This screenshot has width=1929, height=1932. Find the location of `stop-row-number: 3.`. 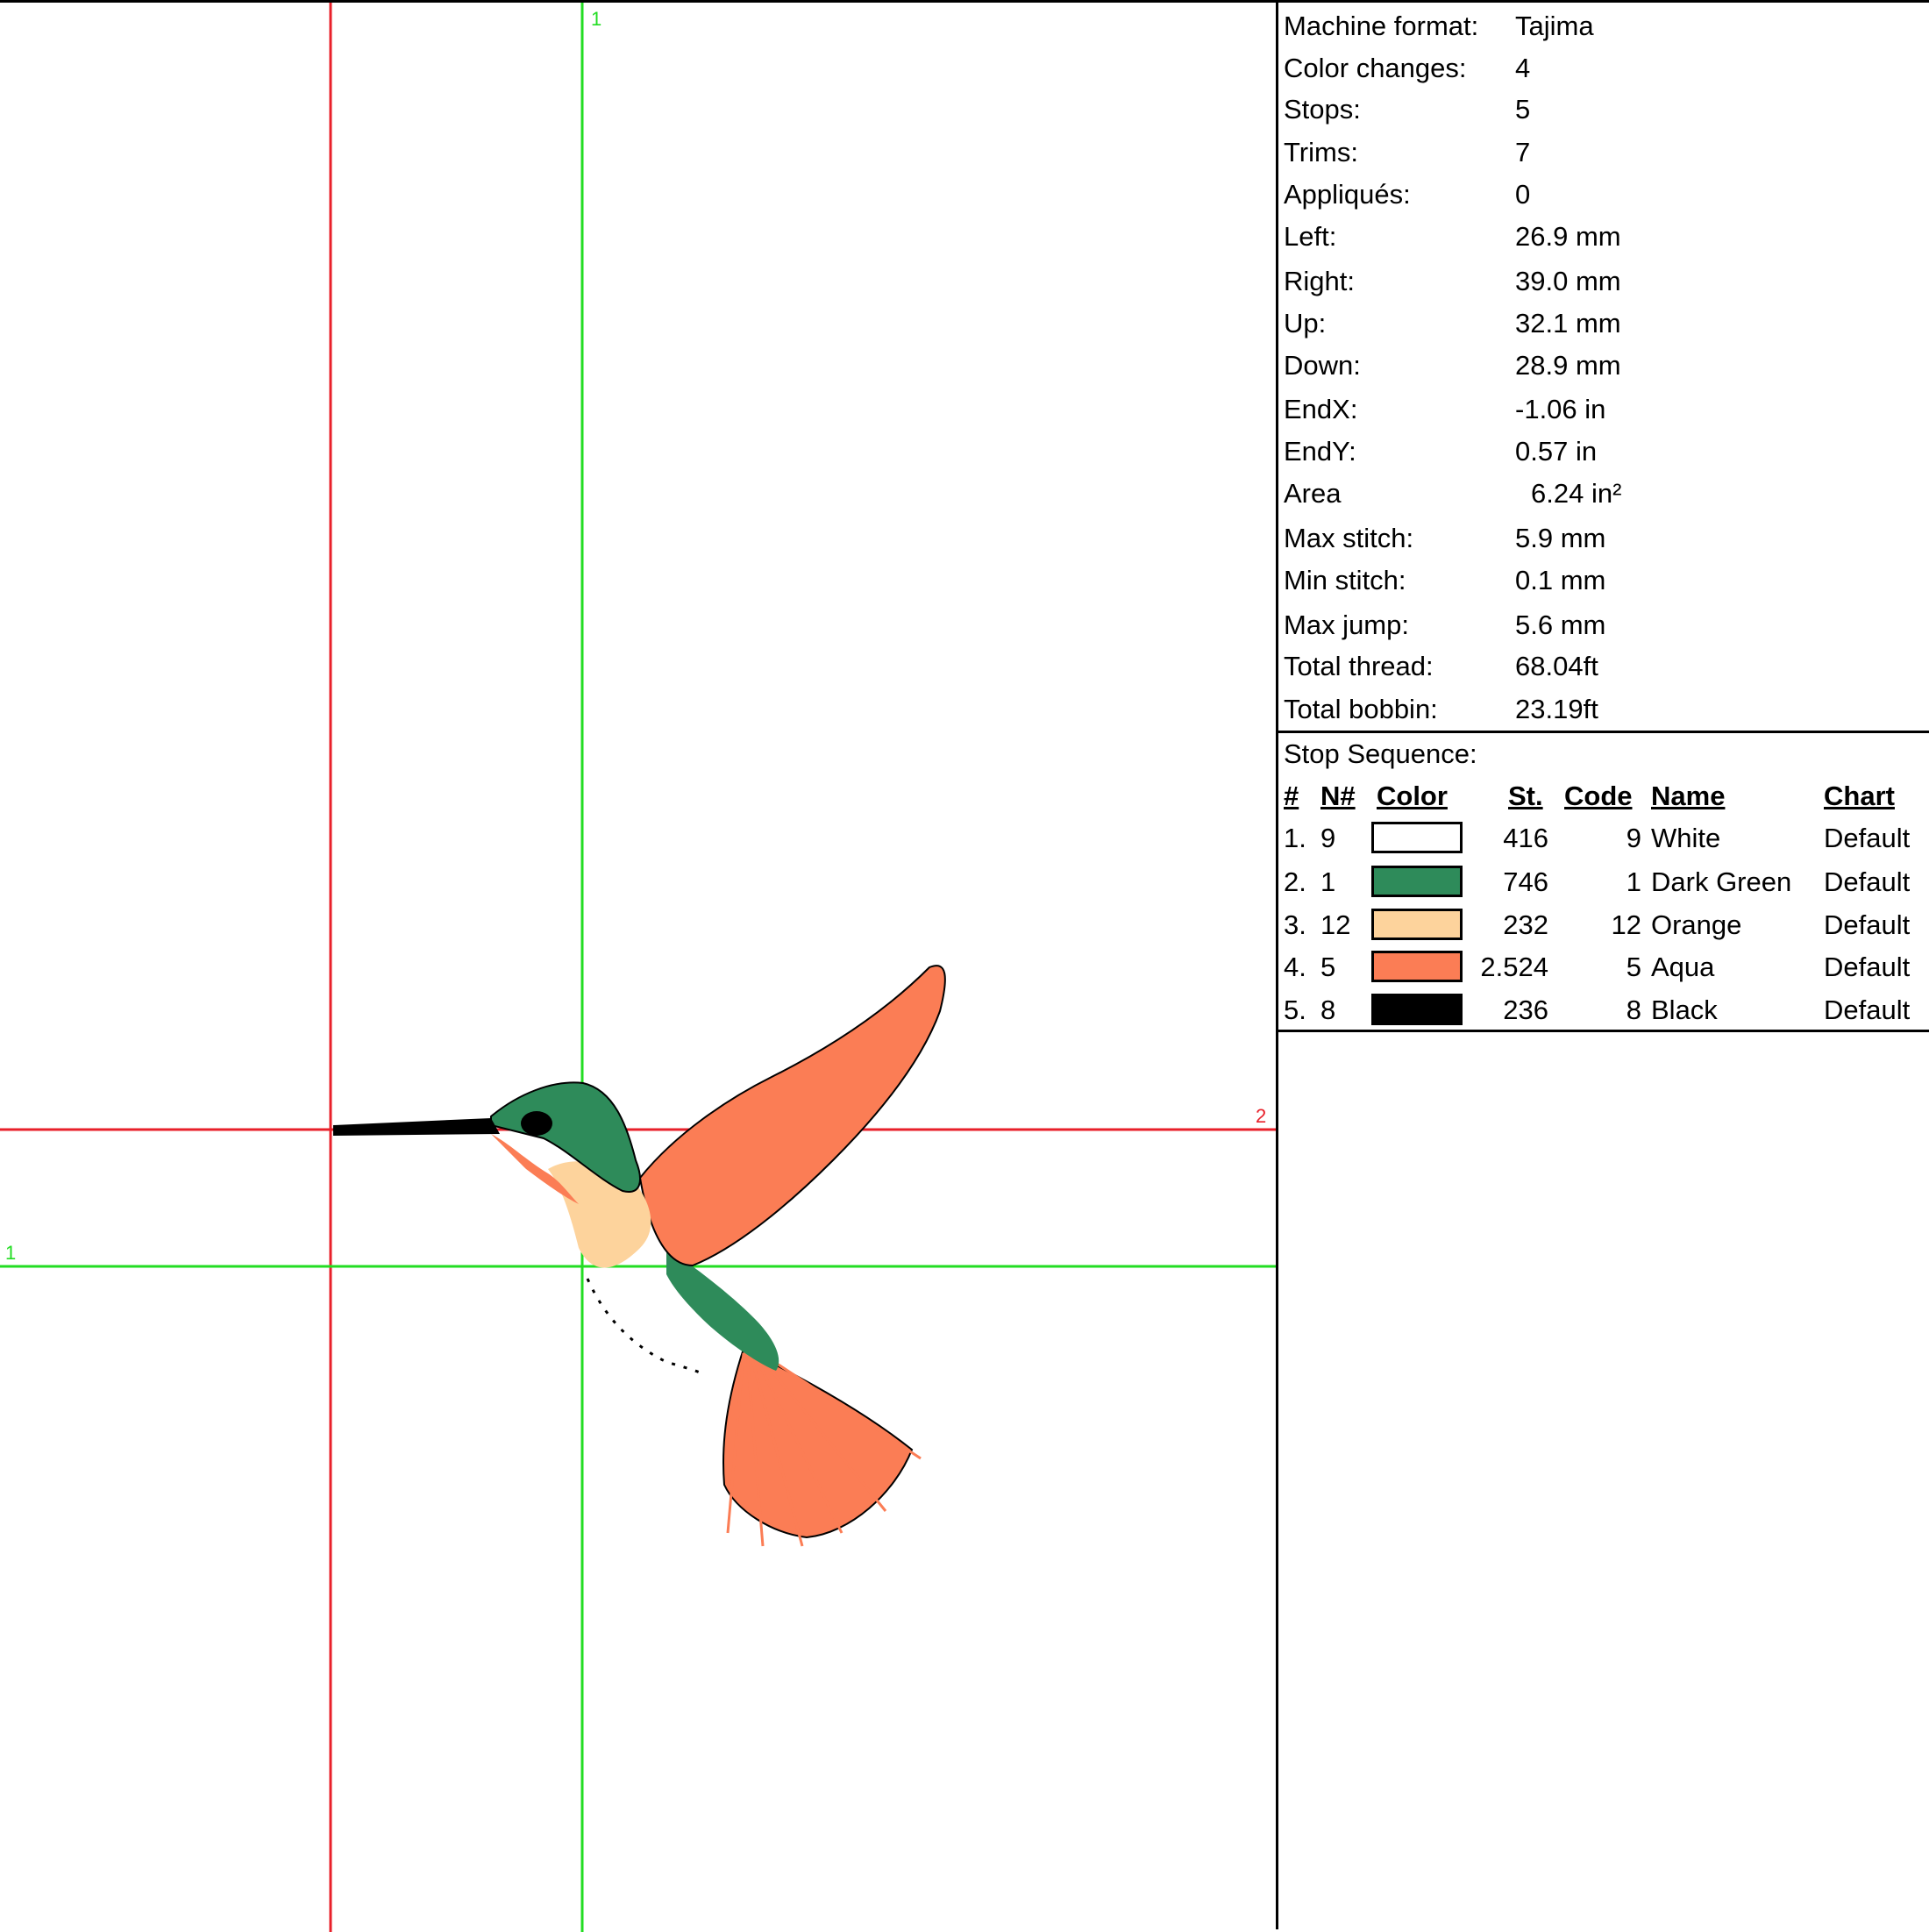

stop-row-number: 3. is located at coordinates (1295, 924).